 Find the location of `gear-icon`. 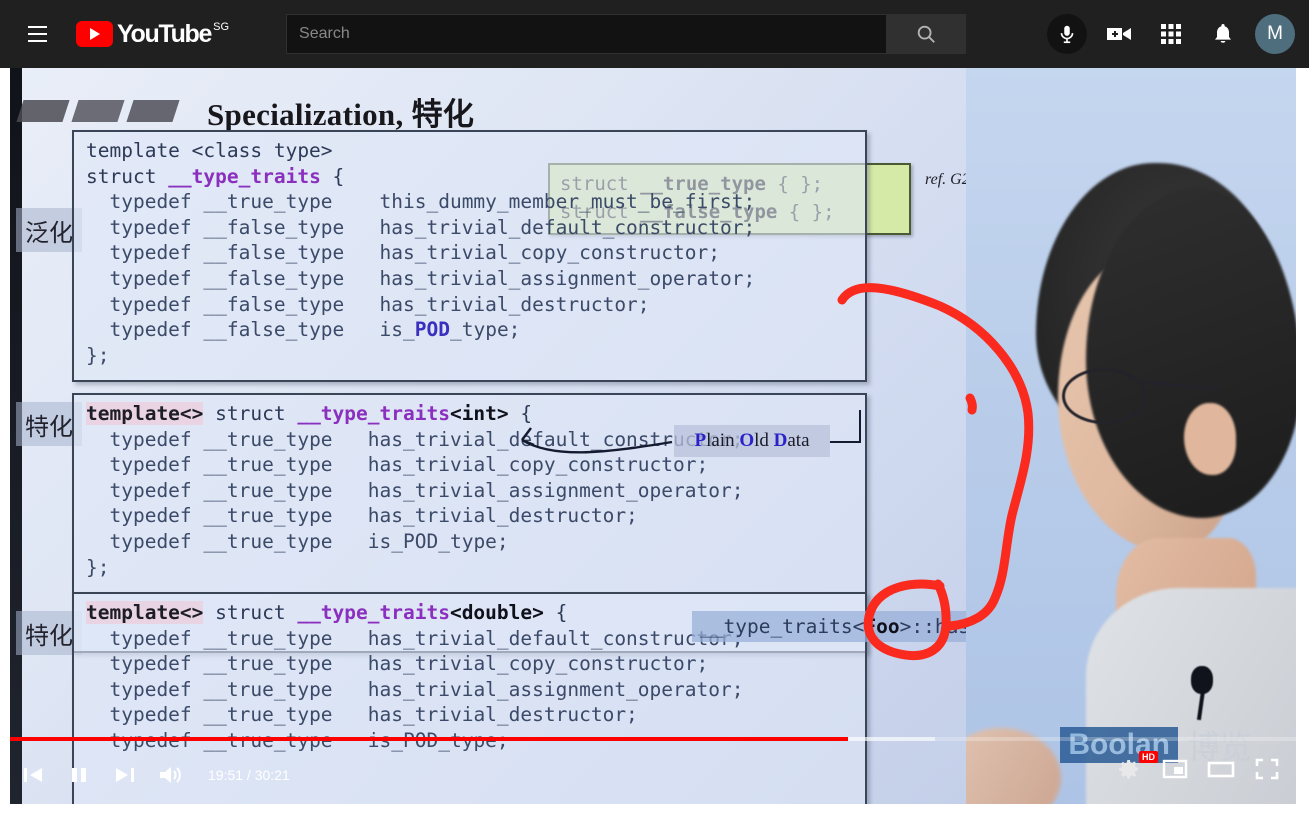

gear-icon is located at coordinates (1128, 769).